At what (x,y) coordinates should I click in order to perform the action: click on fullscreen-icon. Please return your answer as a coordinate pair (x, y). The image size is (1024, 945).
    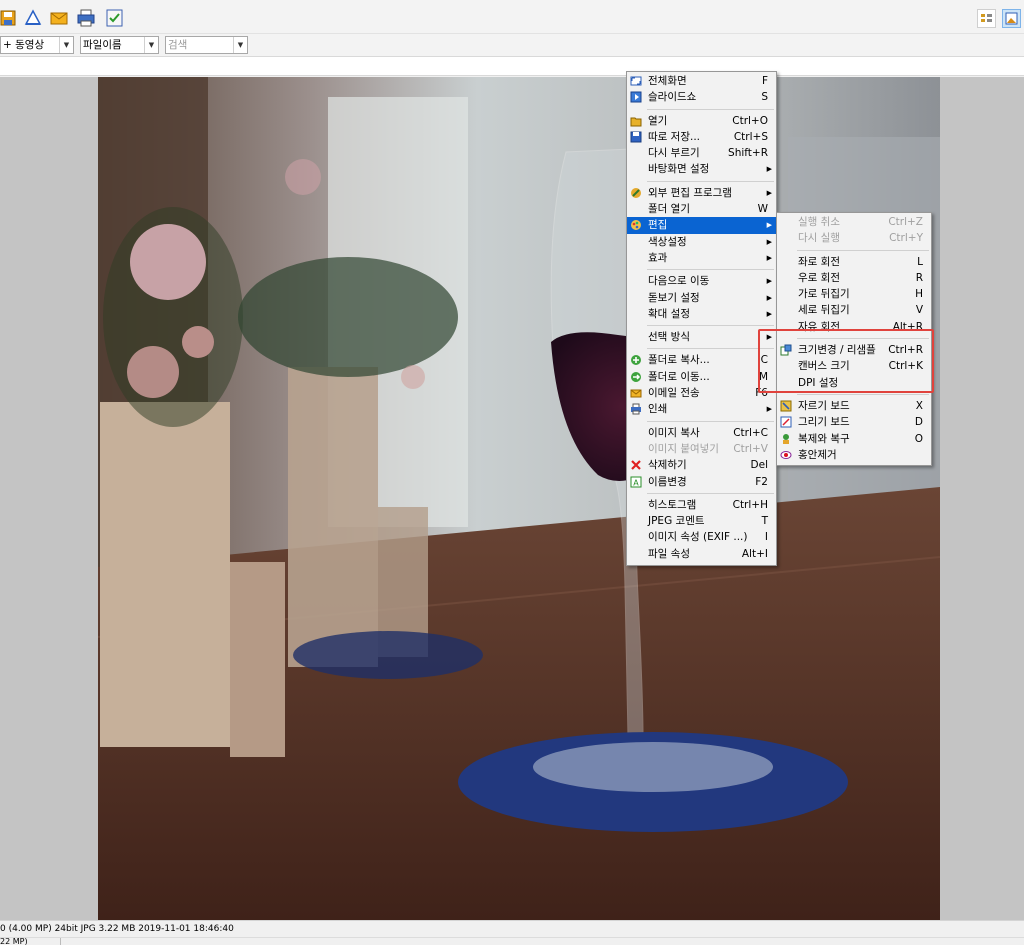
    Looking at the image, I should click on (636, 81).